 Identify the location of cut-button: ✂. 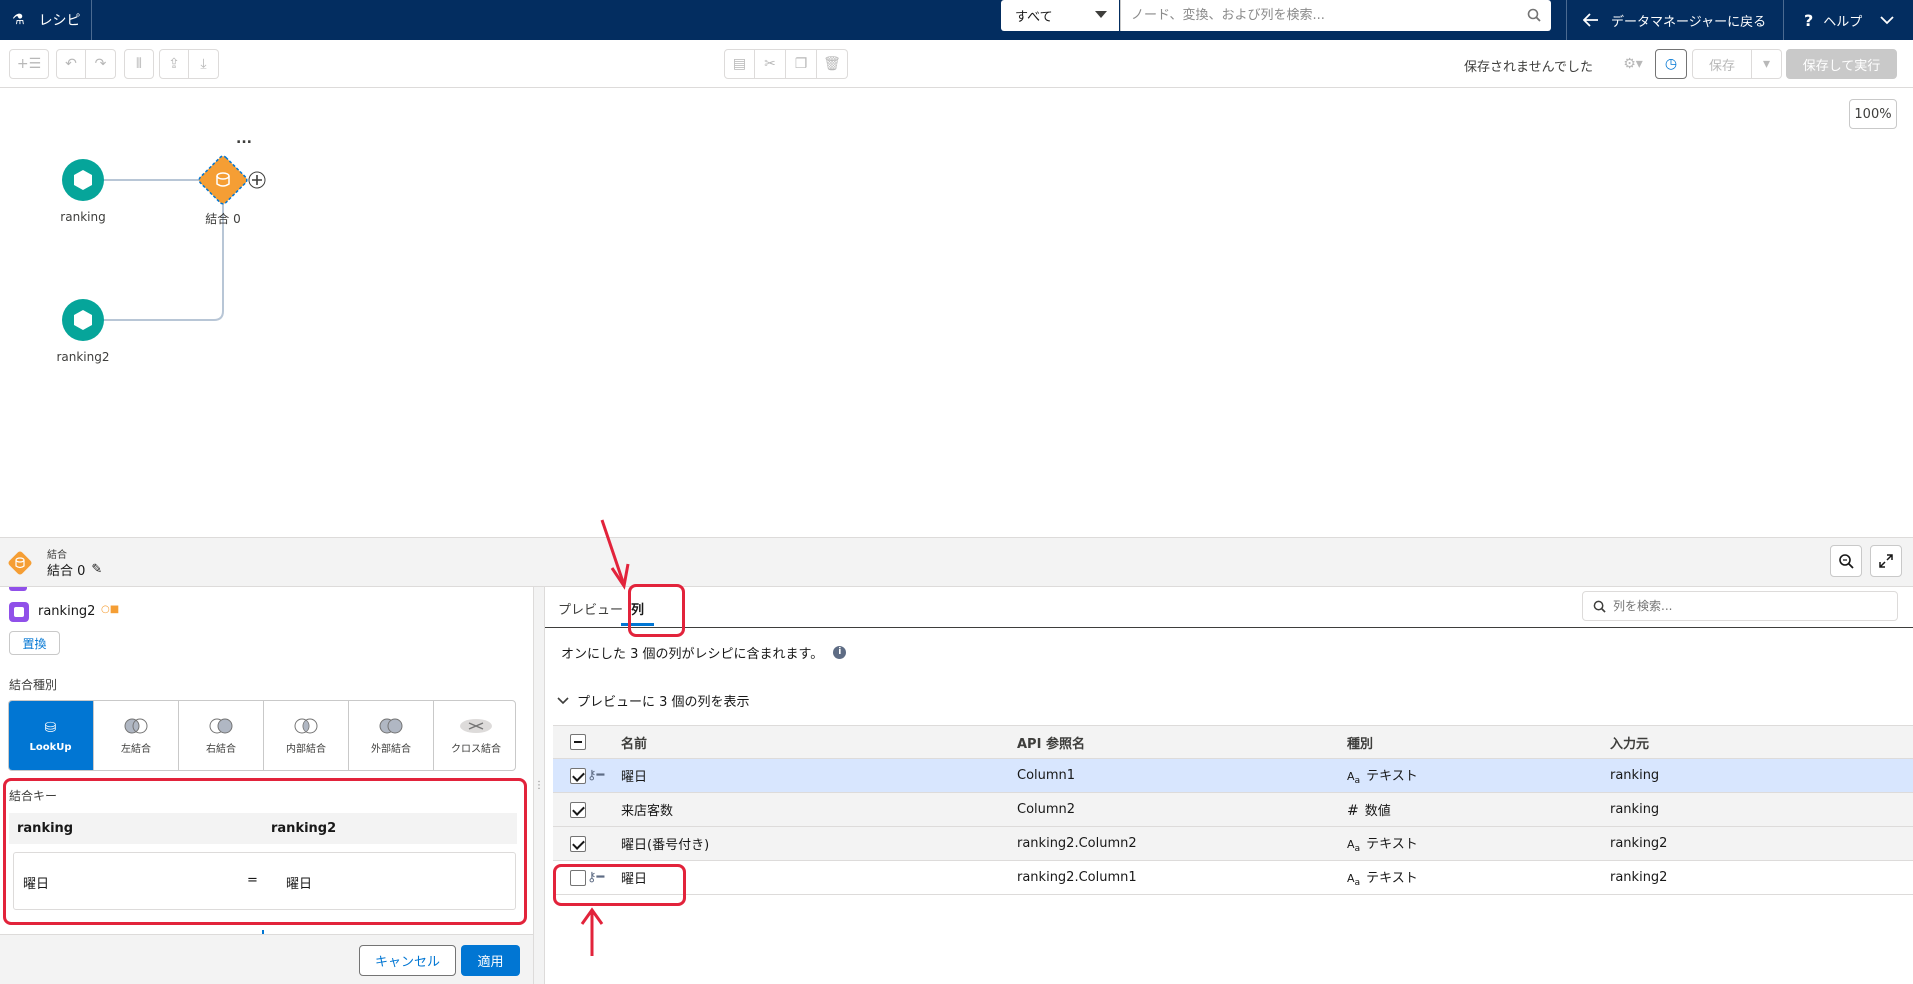
(770, 64).